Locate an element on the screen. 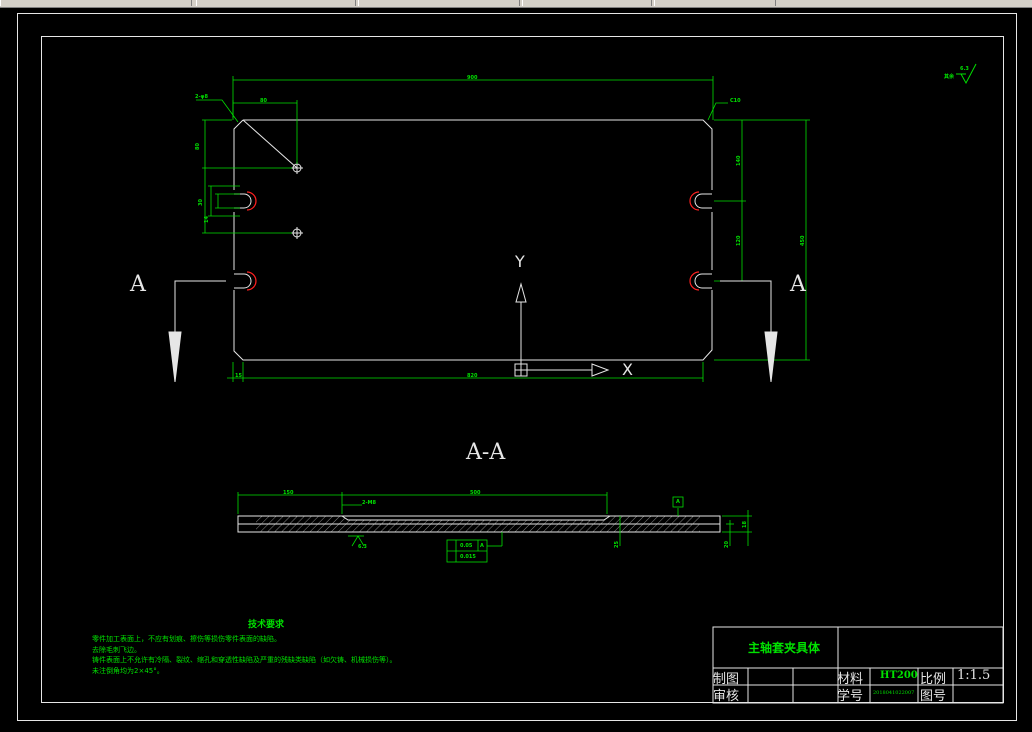  scale-value: 1:1.5 is located at coordinates (974, 675).